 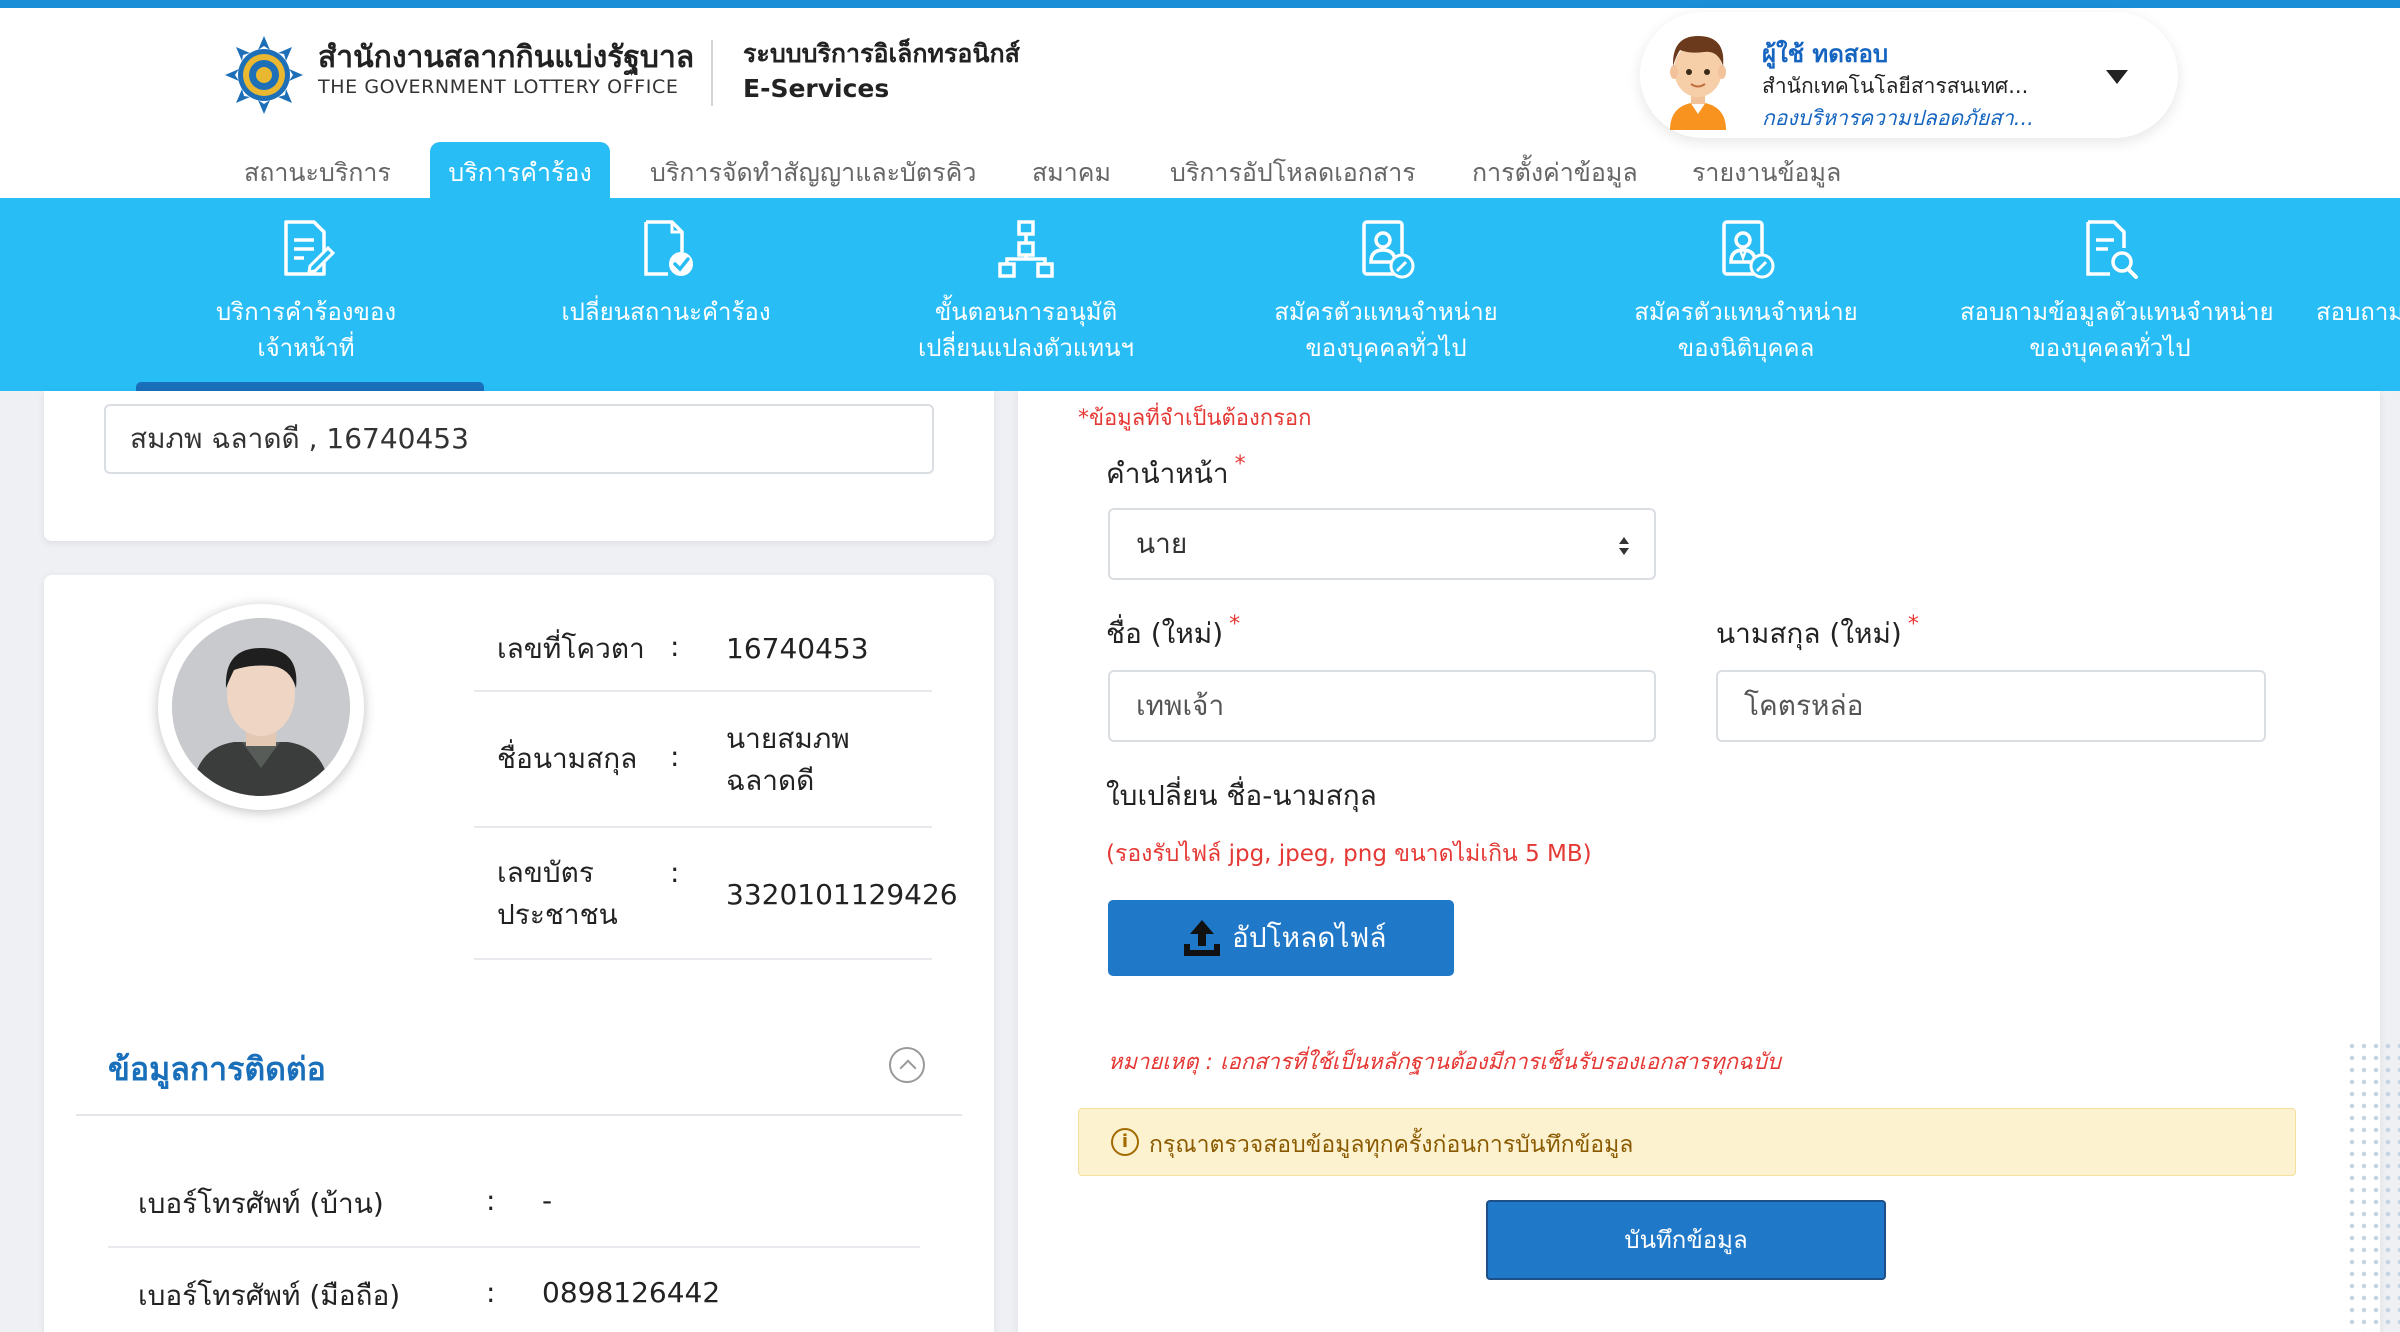 I want to click on company-register-icon, so click(x=1748, y=249).